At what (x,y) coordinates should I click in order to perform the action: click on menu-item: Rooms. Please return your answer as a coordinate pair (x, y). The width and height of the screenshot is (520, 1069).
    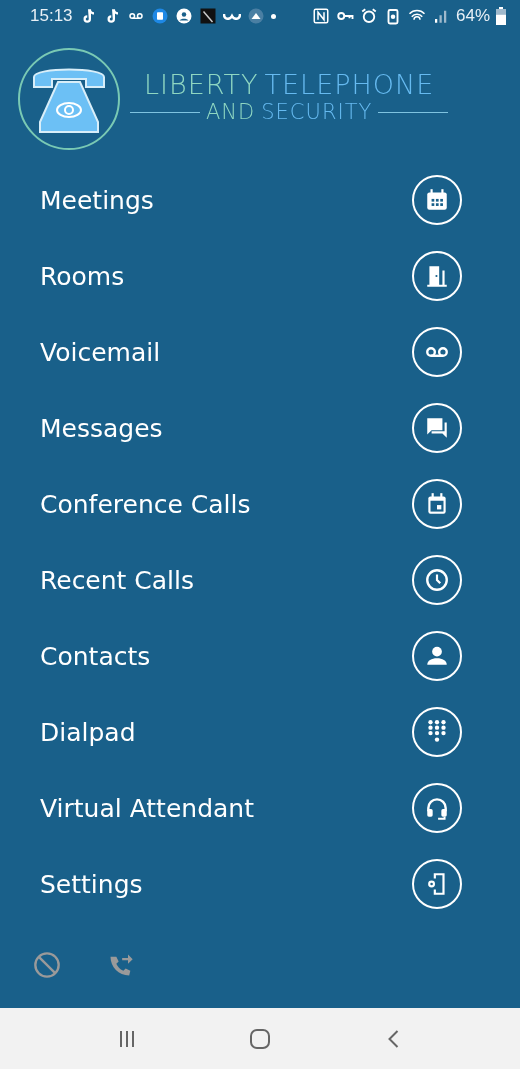
    Looking at the image, I should click on (82, 276).